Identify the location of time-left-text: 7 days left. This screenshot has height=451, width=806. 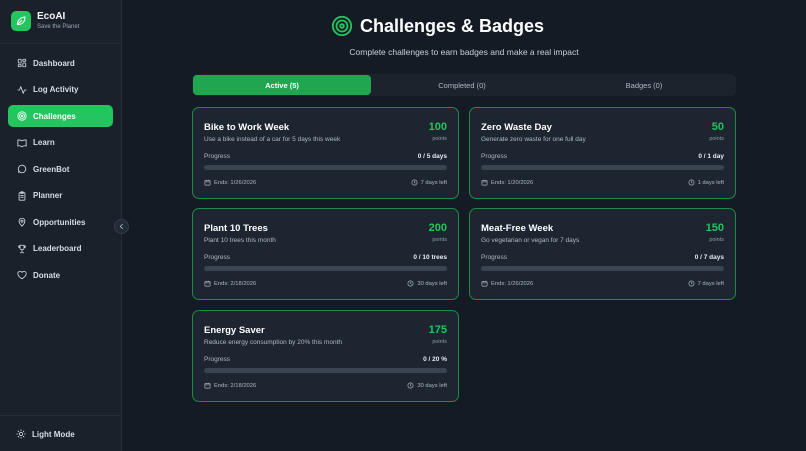
(433, 182).